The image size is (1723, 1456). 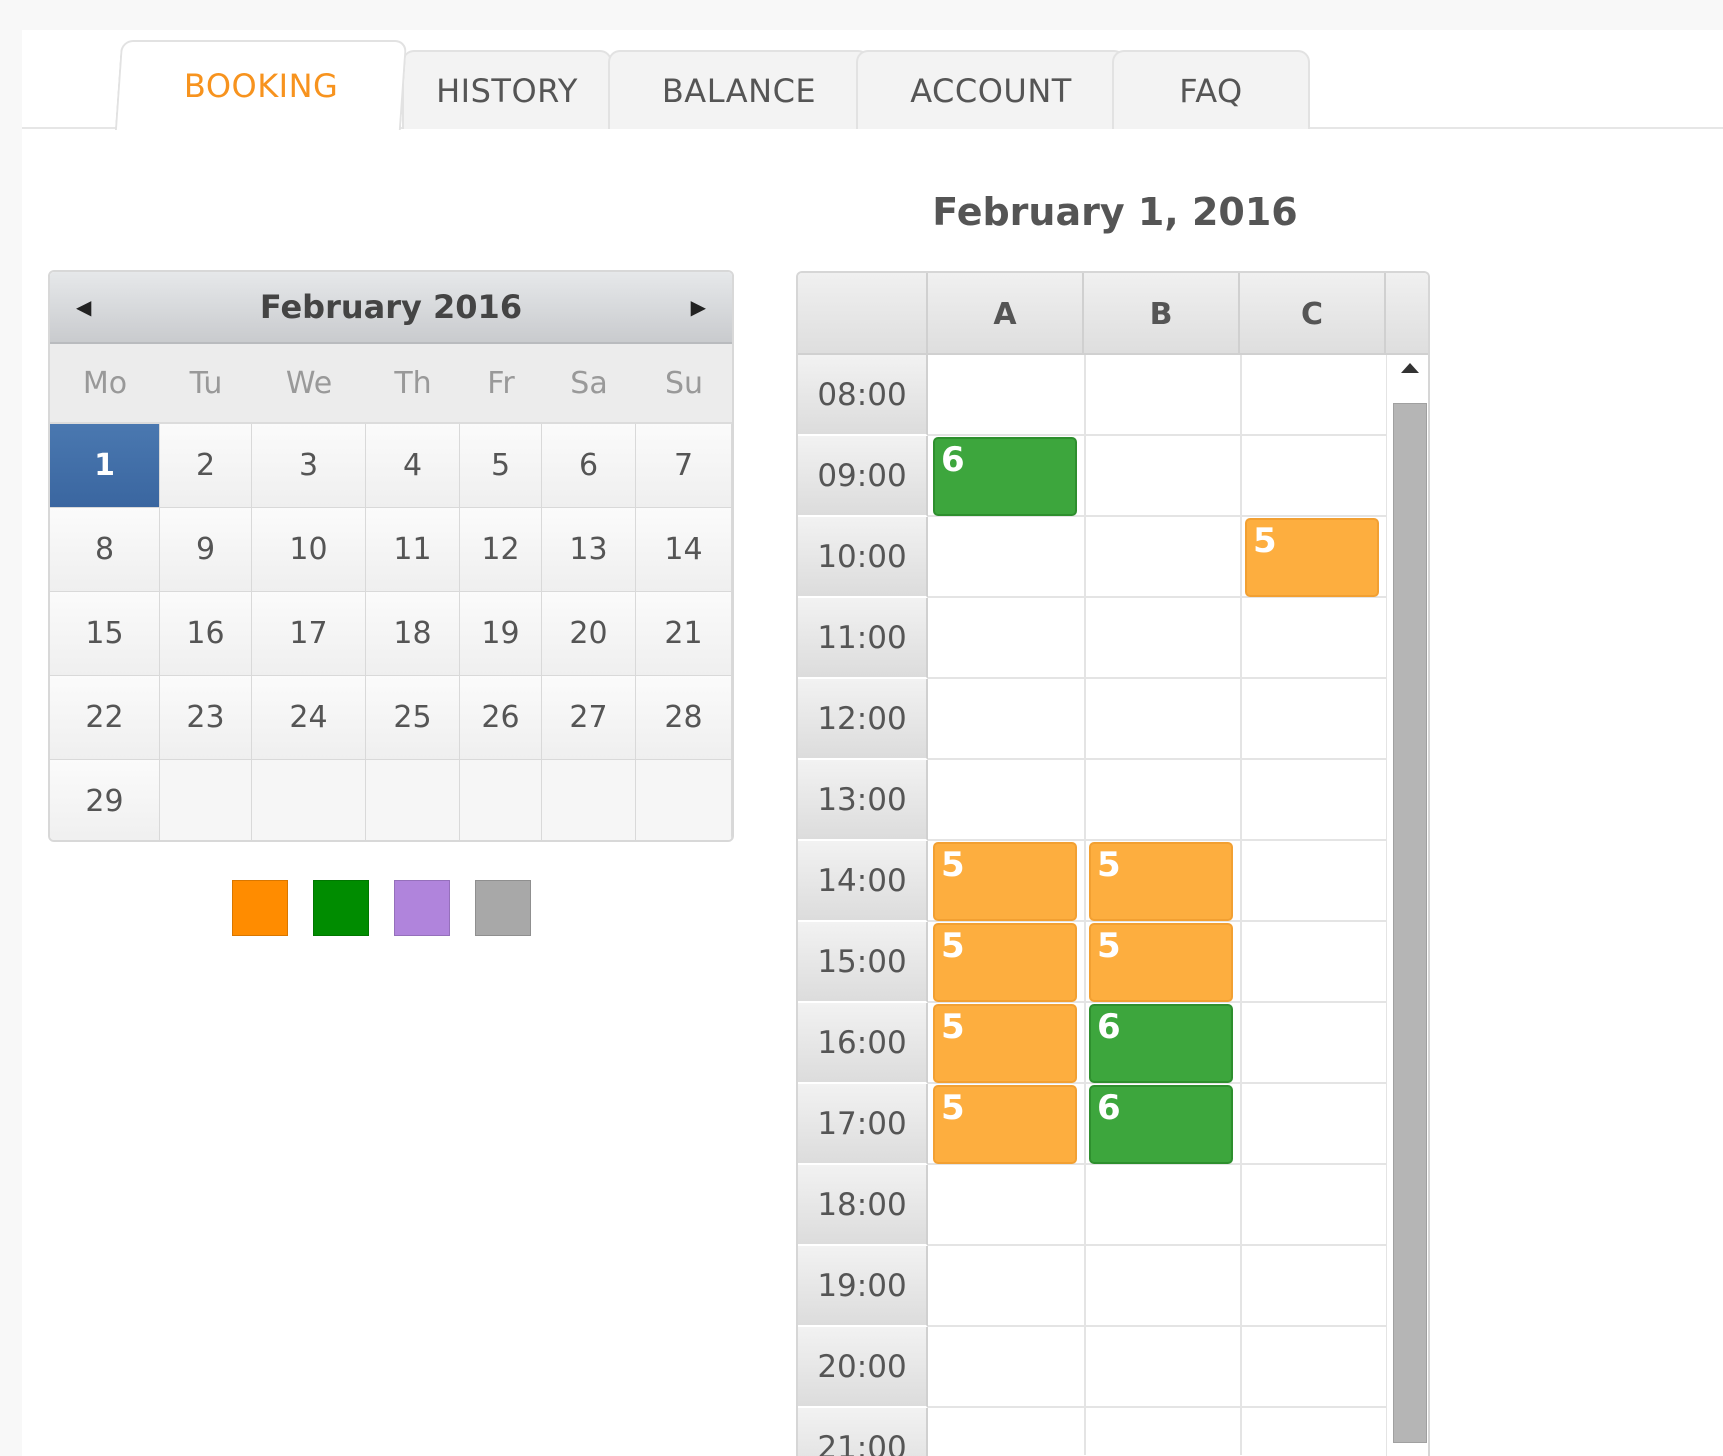 What do you see at coordinates (589, 634) in the screenshot?
I see `calendar-day: 20` at bounding box center [589, 634].